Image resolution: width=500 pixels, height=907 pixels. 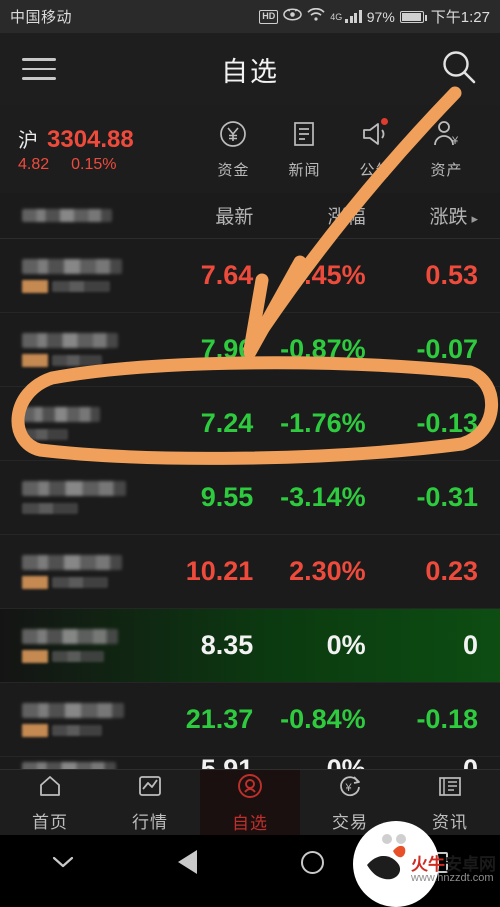 I want to click on watermark-url: www.hnzzdt.com, so click(x=452, y=878).